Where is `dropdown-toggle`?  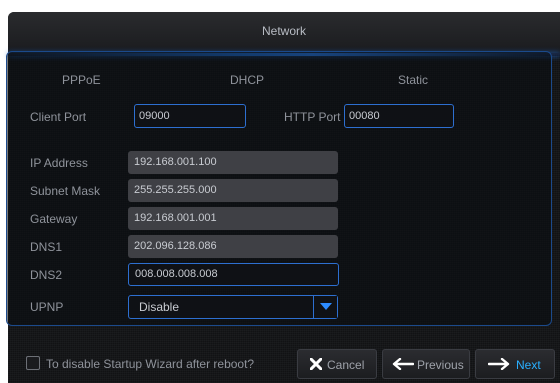
dropdown-toggle is located at coordinates (325, 307).